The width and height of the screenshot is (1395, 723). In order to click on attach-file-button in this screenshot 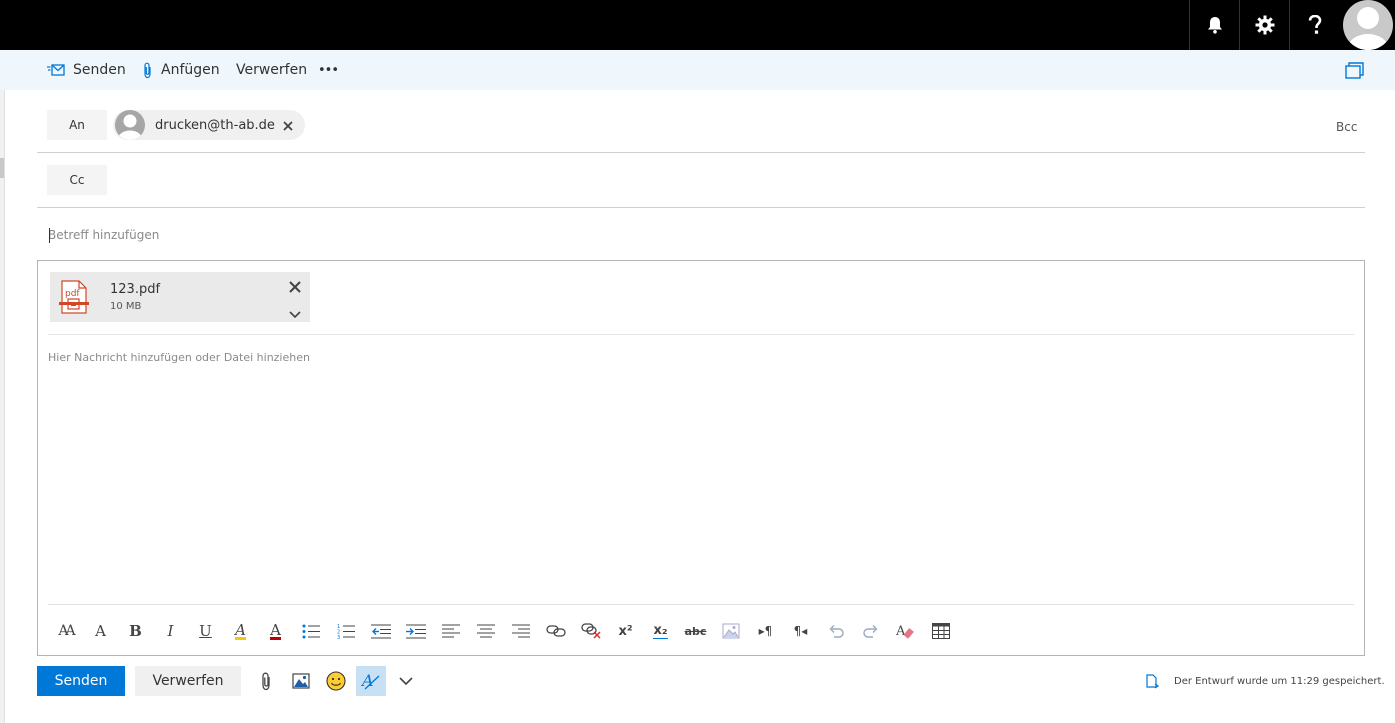, I will do `click(266, 681)`.